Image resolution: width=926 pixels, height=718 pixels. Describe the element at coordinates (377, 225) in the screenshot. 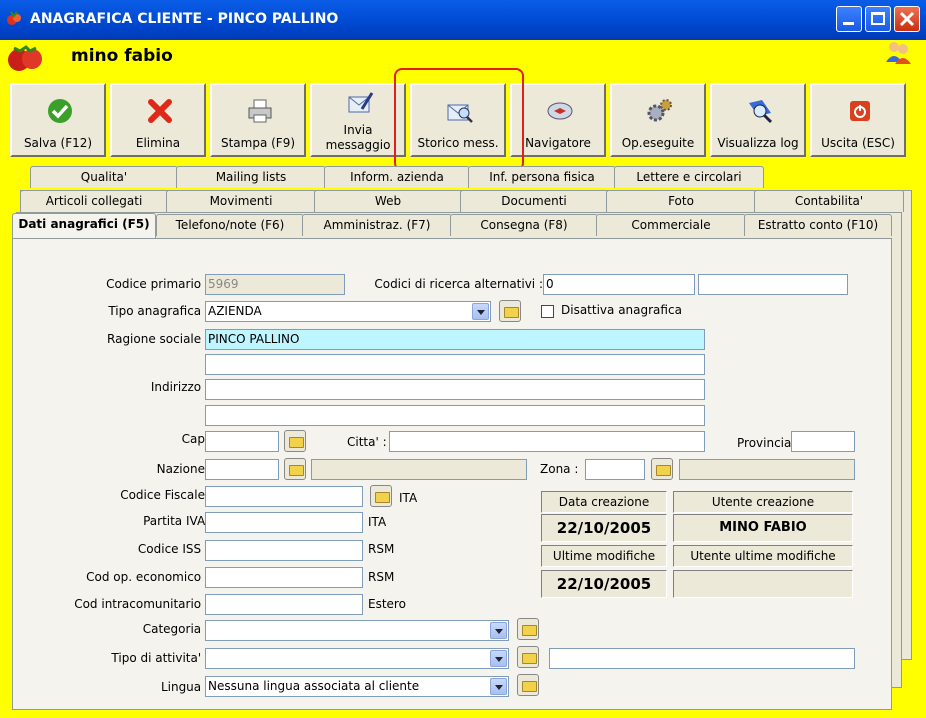

I see `tab-amministrazione: Amministraz. (F7)` at that location.